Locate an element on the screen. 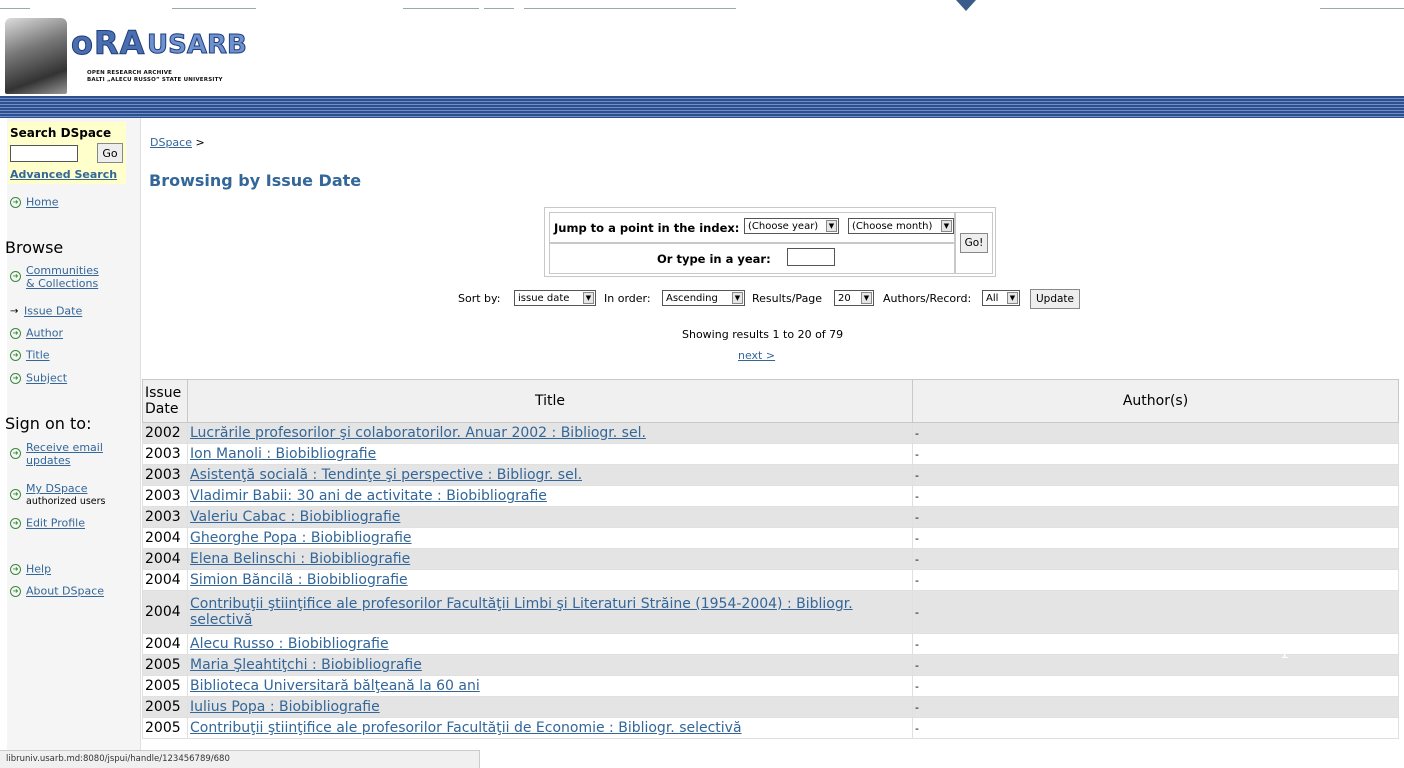 This screenshot has height=768, width=1404. nav-receive-line2: updates is located at coordinates (64, 460).